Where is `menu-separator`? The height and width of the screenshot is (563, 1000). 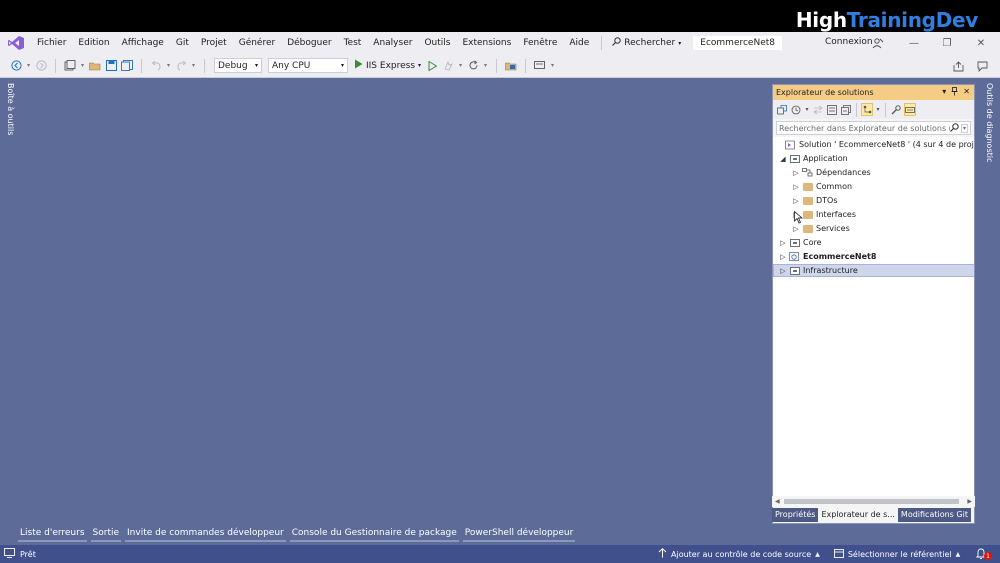
menu-separator is located at coordinates (602, 43).